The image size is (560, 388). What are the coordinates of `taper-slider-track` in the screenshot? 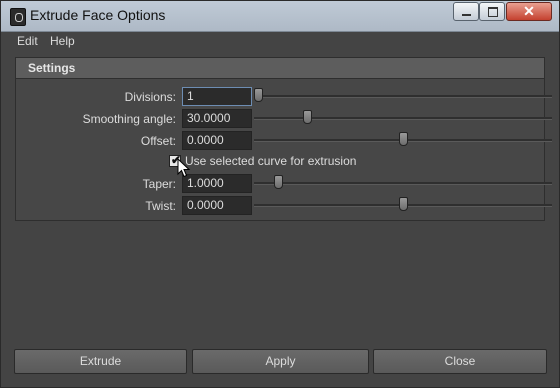 It's located at (403, 183).